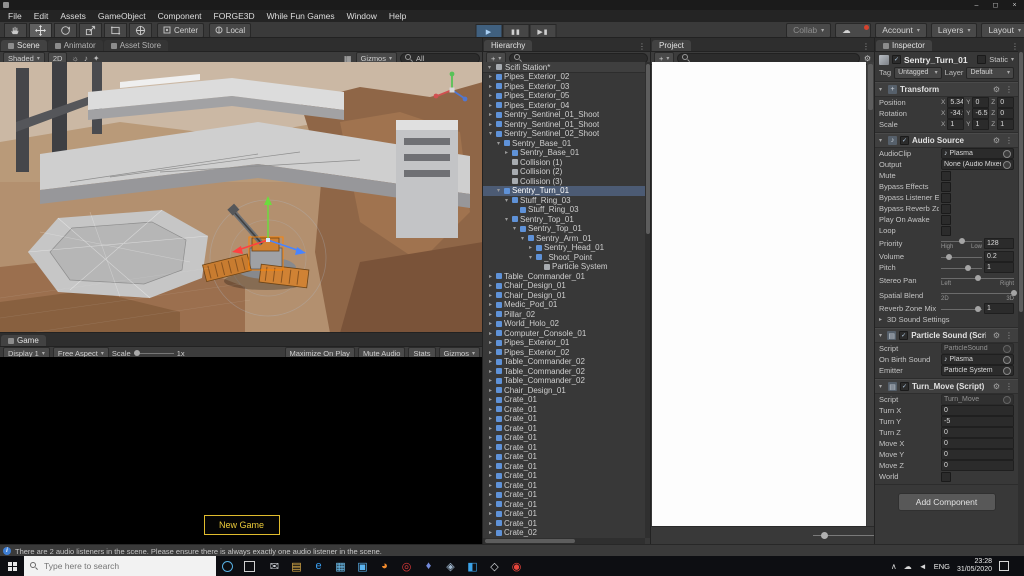  What do you see at coordinates (564, 191) in the screenshot?
I see `hierarchy-item: ▾ Sentry_Turn_01` at bounding box center [564, 191].